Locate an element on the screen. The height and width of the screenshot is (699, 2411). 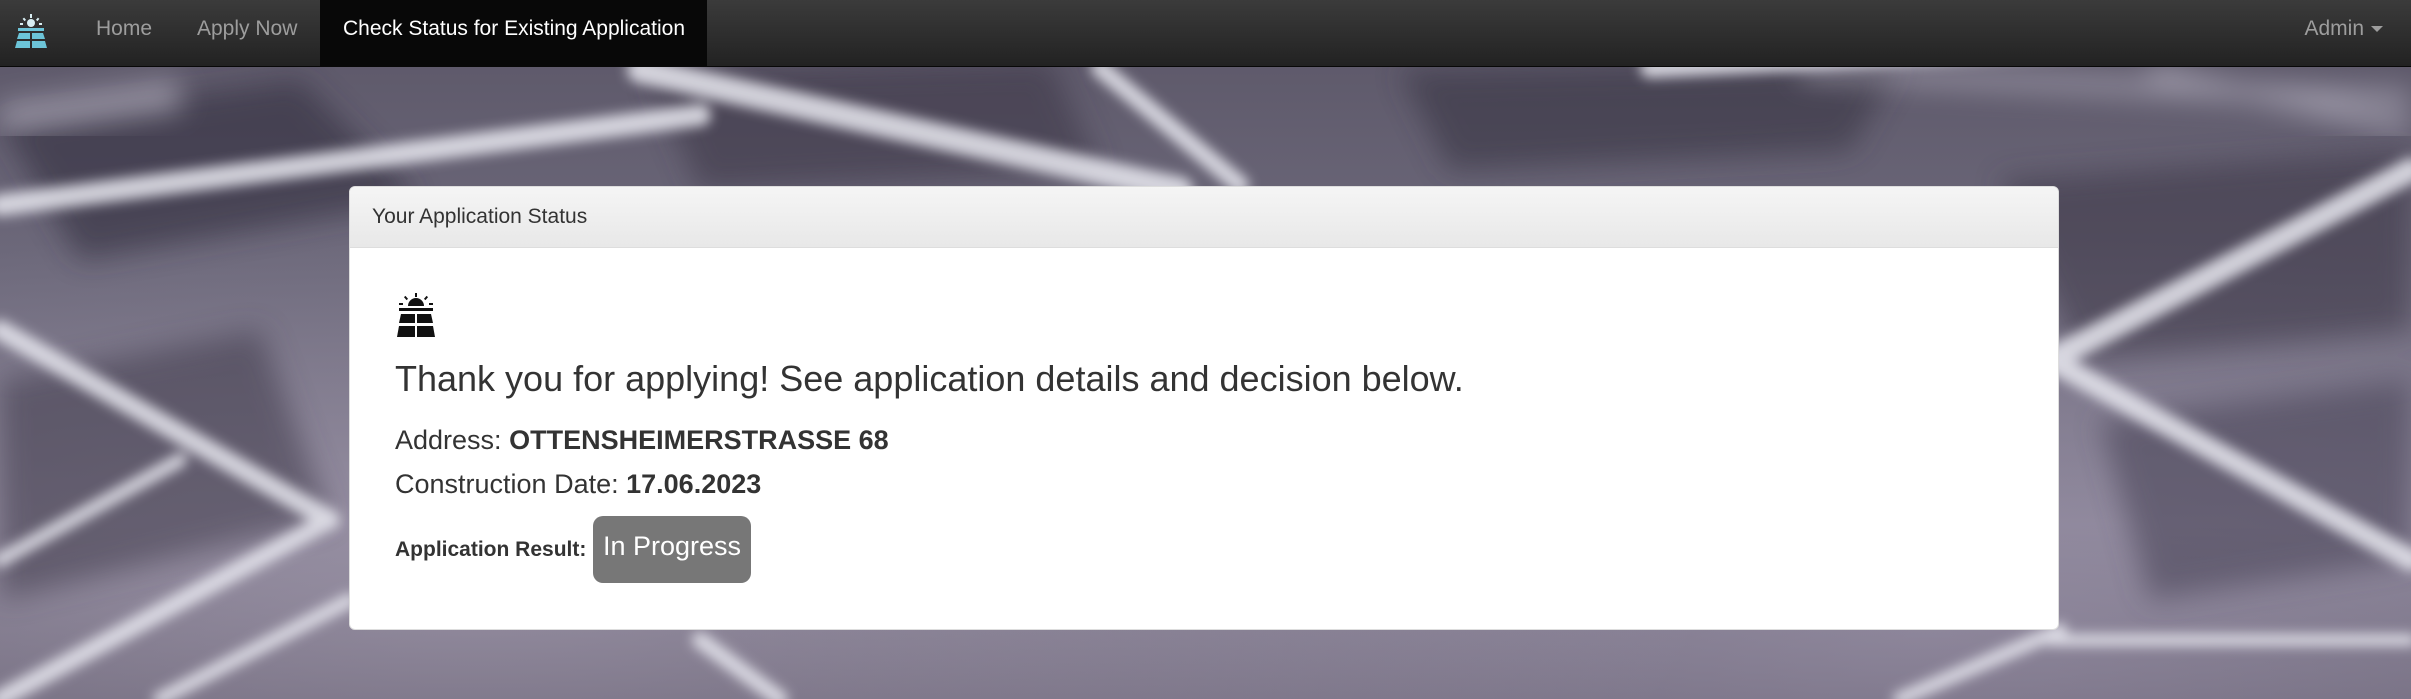
caret-down-icon is located at coordinates (2377, 29).